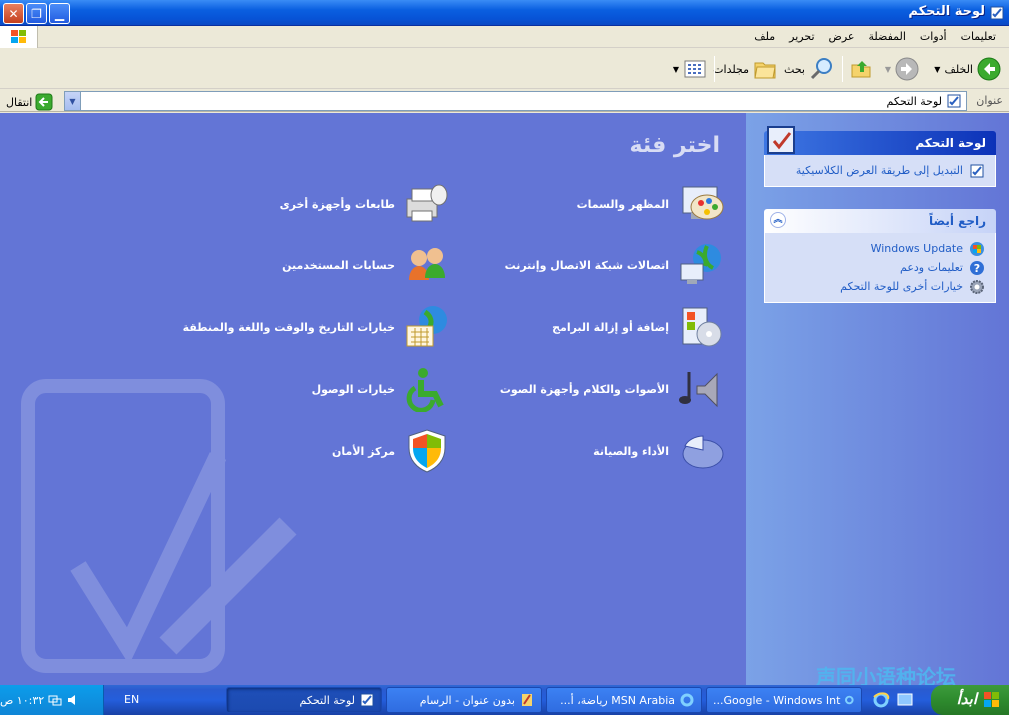 This screenshot has width=1009, height=715. I want to click on views-dropdown-icon: ▼, so click(676, 69).